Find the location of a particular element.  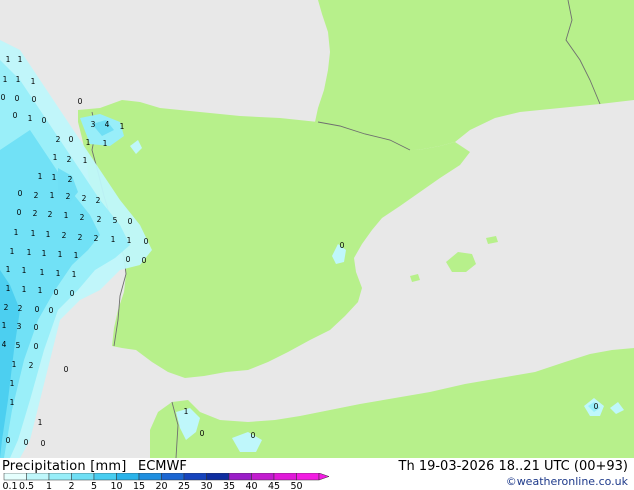

credit-link: ©weatheronline.co.uk is located at coordinates (567, 481).